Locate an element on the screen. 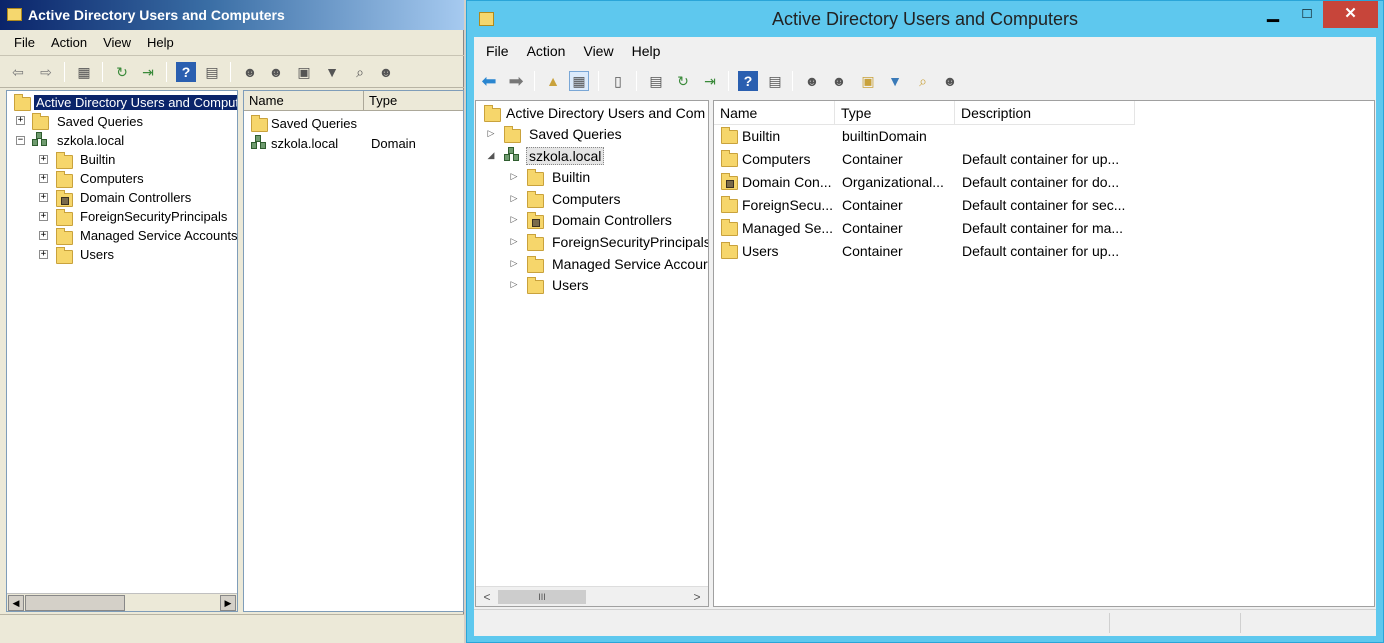  maximize-button: □ is located at coordinates (1307, 14).